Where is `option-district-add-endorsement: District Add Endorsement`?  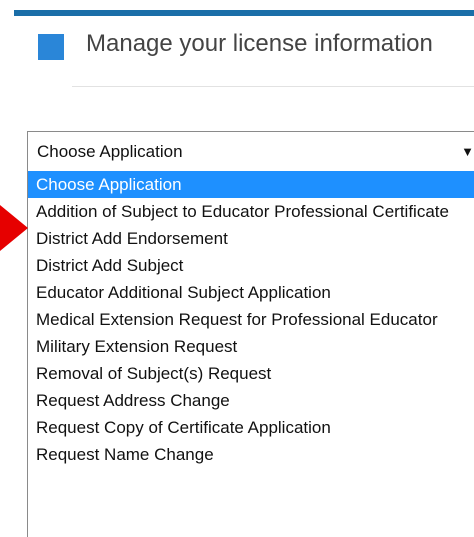 option-district-add-endorsement: District Add Endorsement is located at coordinates (251, 238).